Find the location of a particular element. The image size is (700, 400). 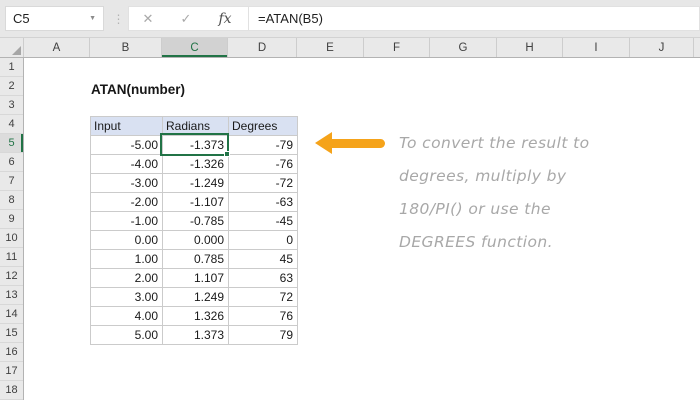

annotation-arrow-shaft is located at coordinates (357, 143).